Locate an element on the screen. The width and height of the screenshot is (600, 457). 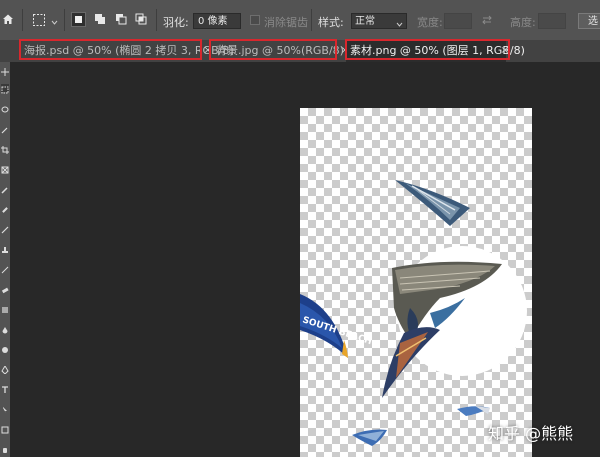
style-label: 样式: is located at coordinates (331, 22).